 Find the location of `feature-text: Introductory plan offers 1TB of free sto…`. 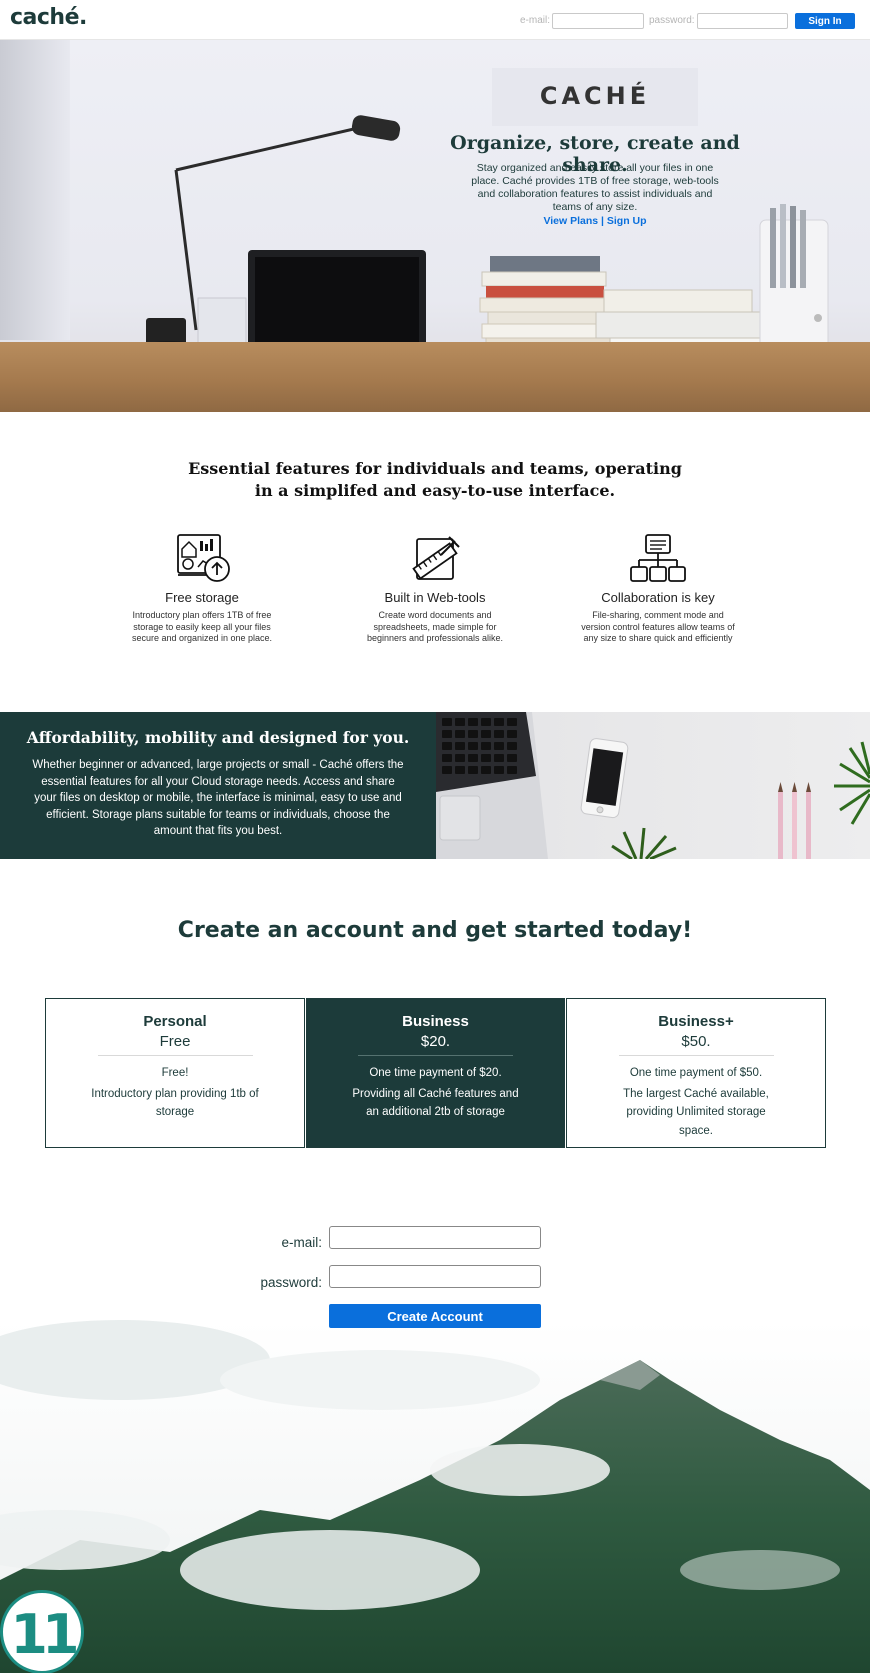

feature-text: Introductory plan offers 1TB of free sto… is located at coordinates (202, 626).